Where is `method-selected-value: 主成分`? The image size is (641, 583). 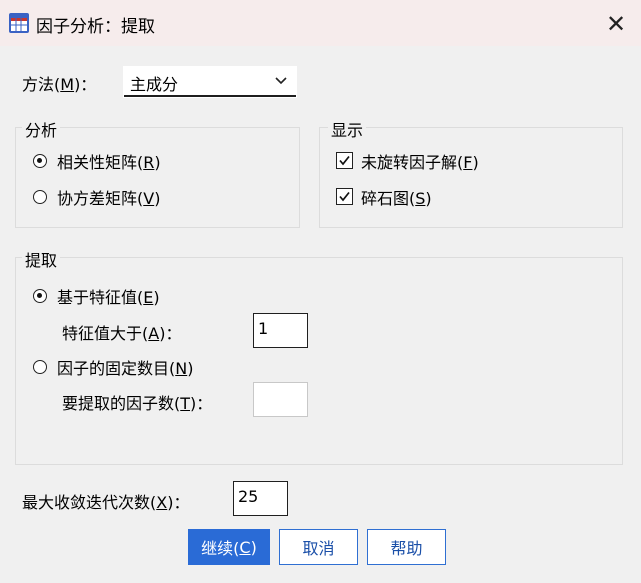
method-selected-value: 主成分 is located at coordinates (154, 84).